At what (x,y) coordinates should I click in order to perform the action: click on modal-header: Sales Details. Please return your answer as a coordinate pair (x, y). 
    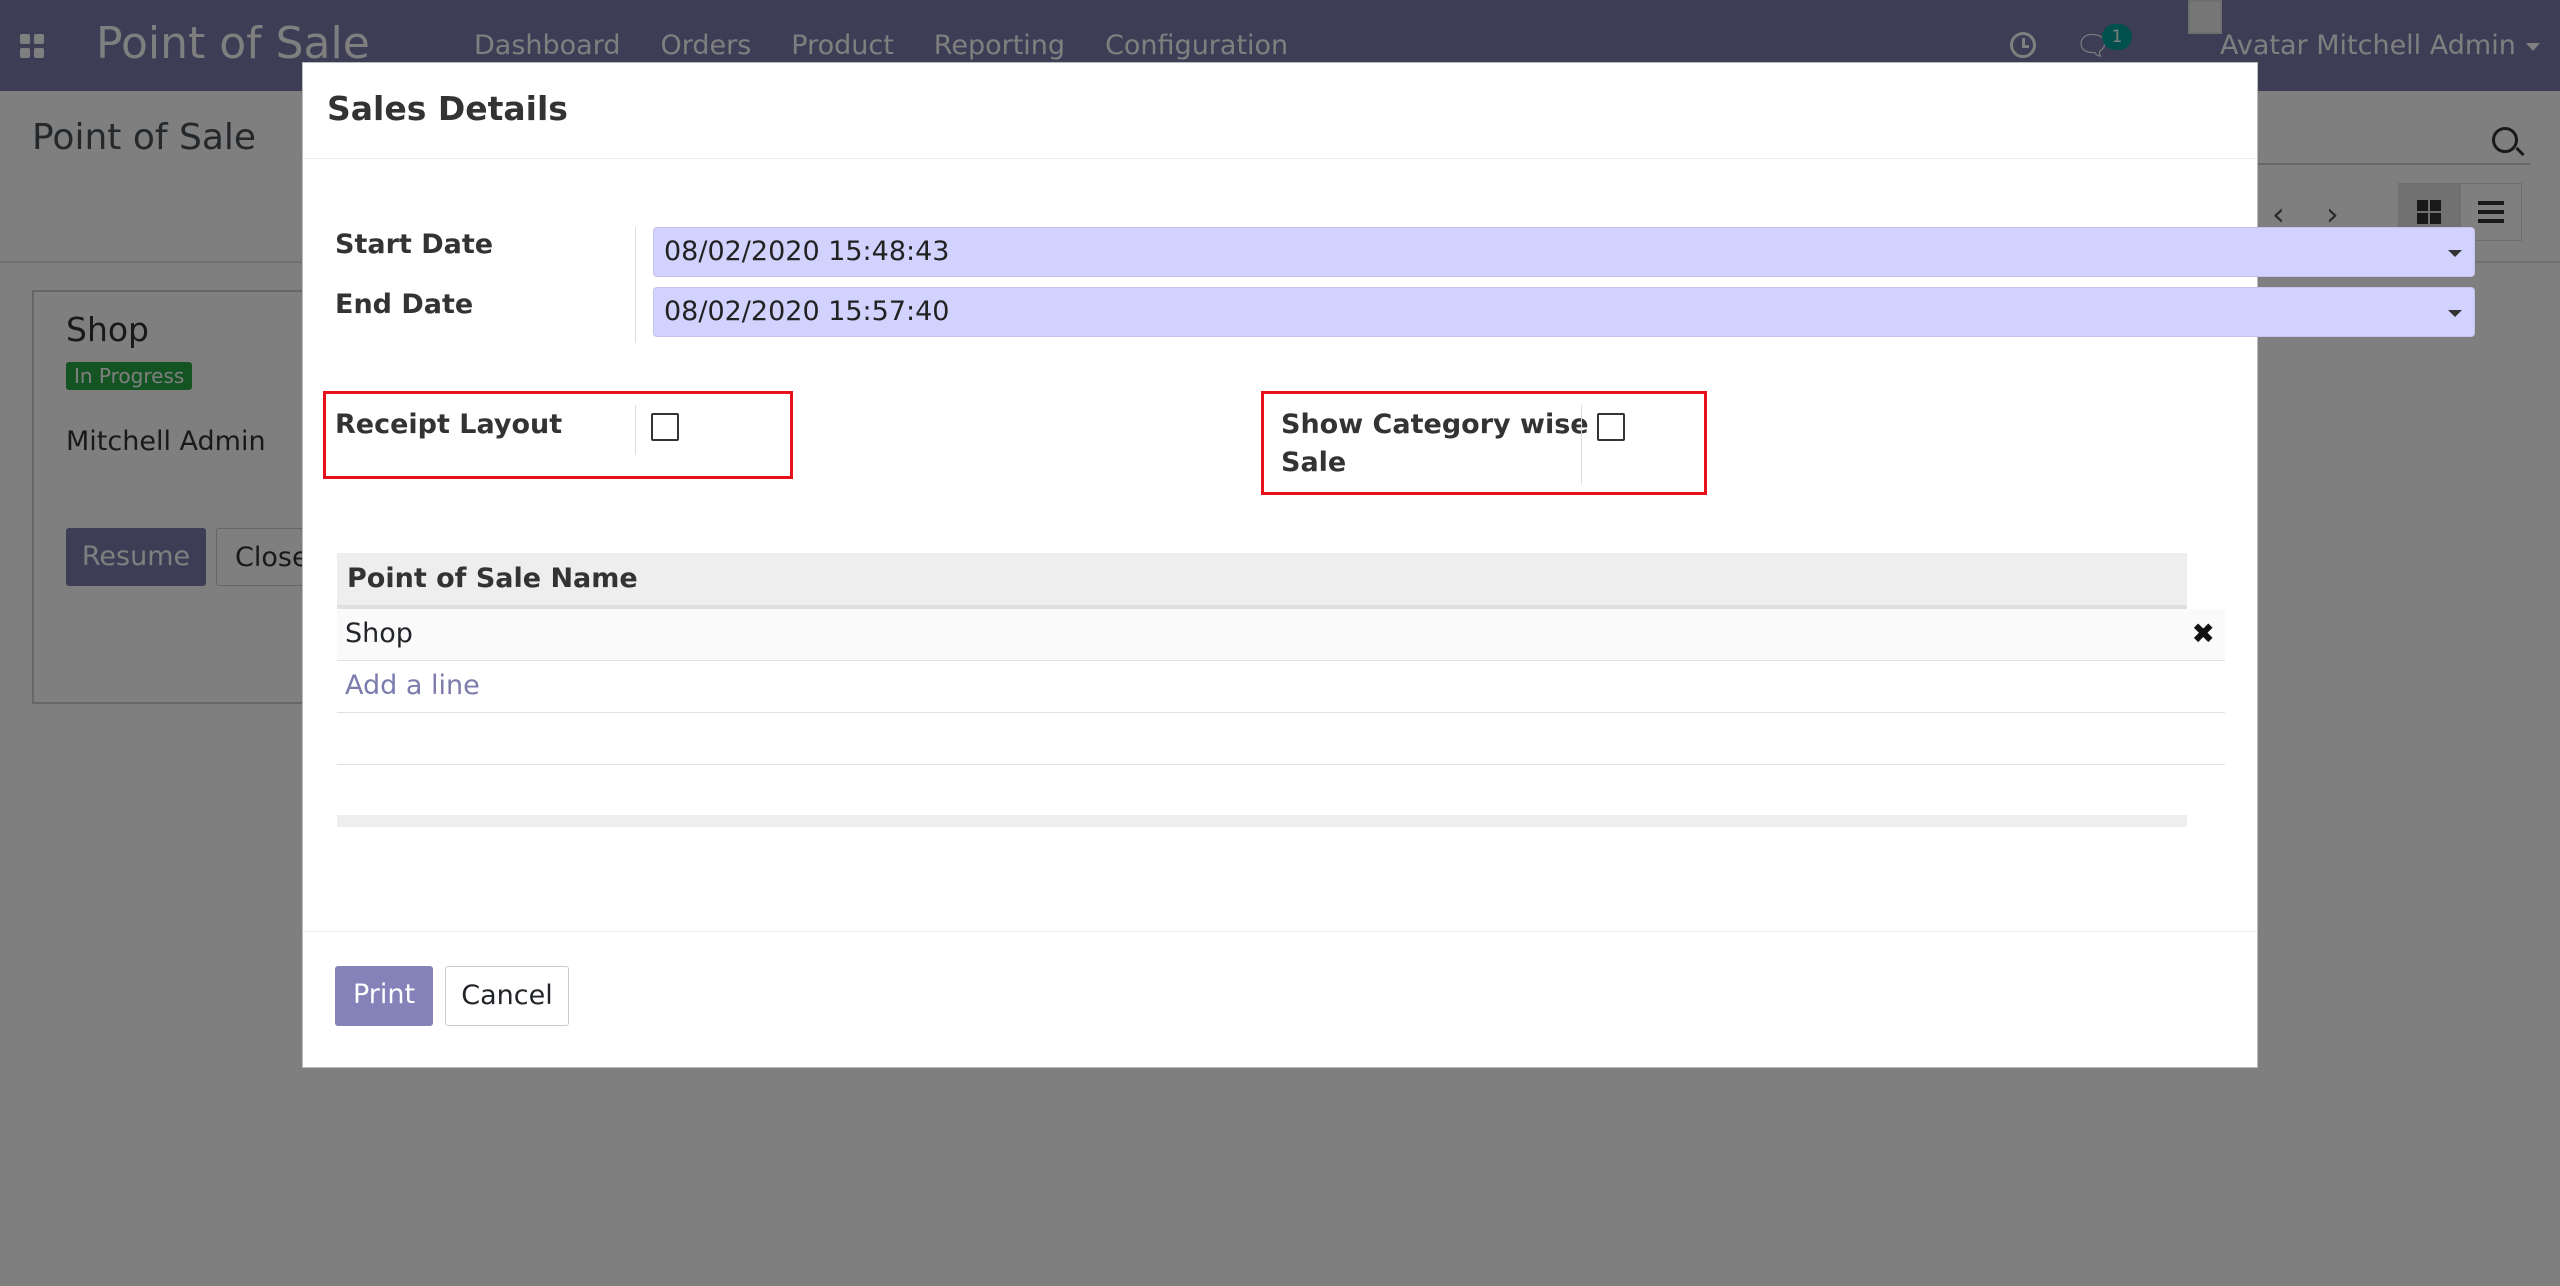
    Looking at the image, I should click on (1280, 111).